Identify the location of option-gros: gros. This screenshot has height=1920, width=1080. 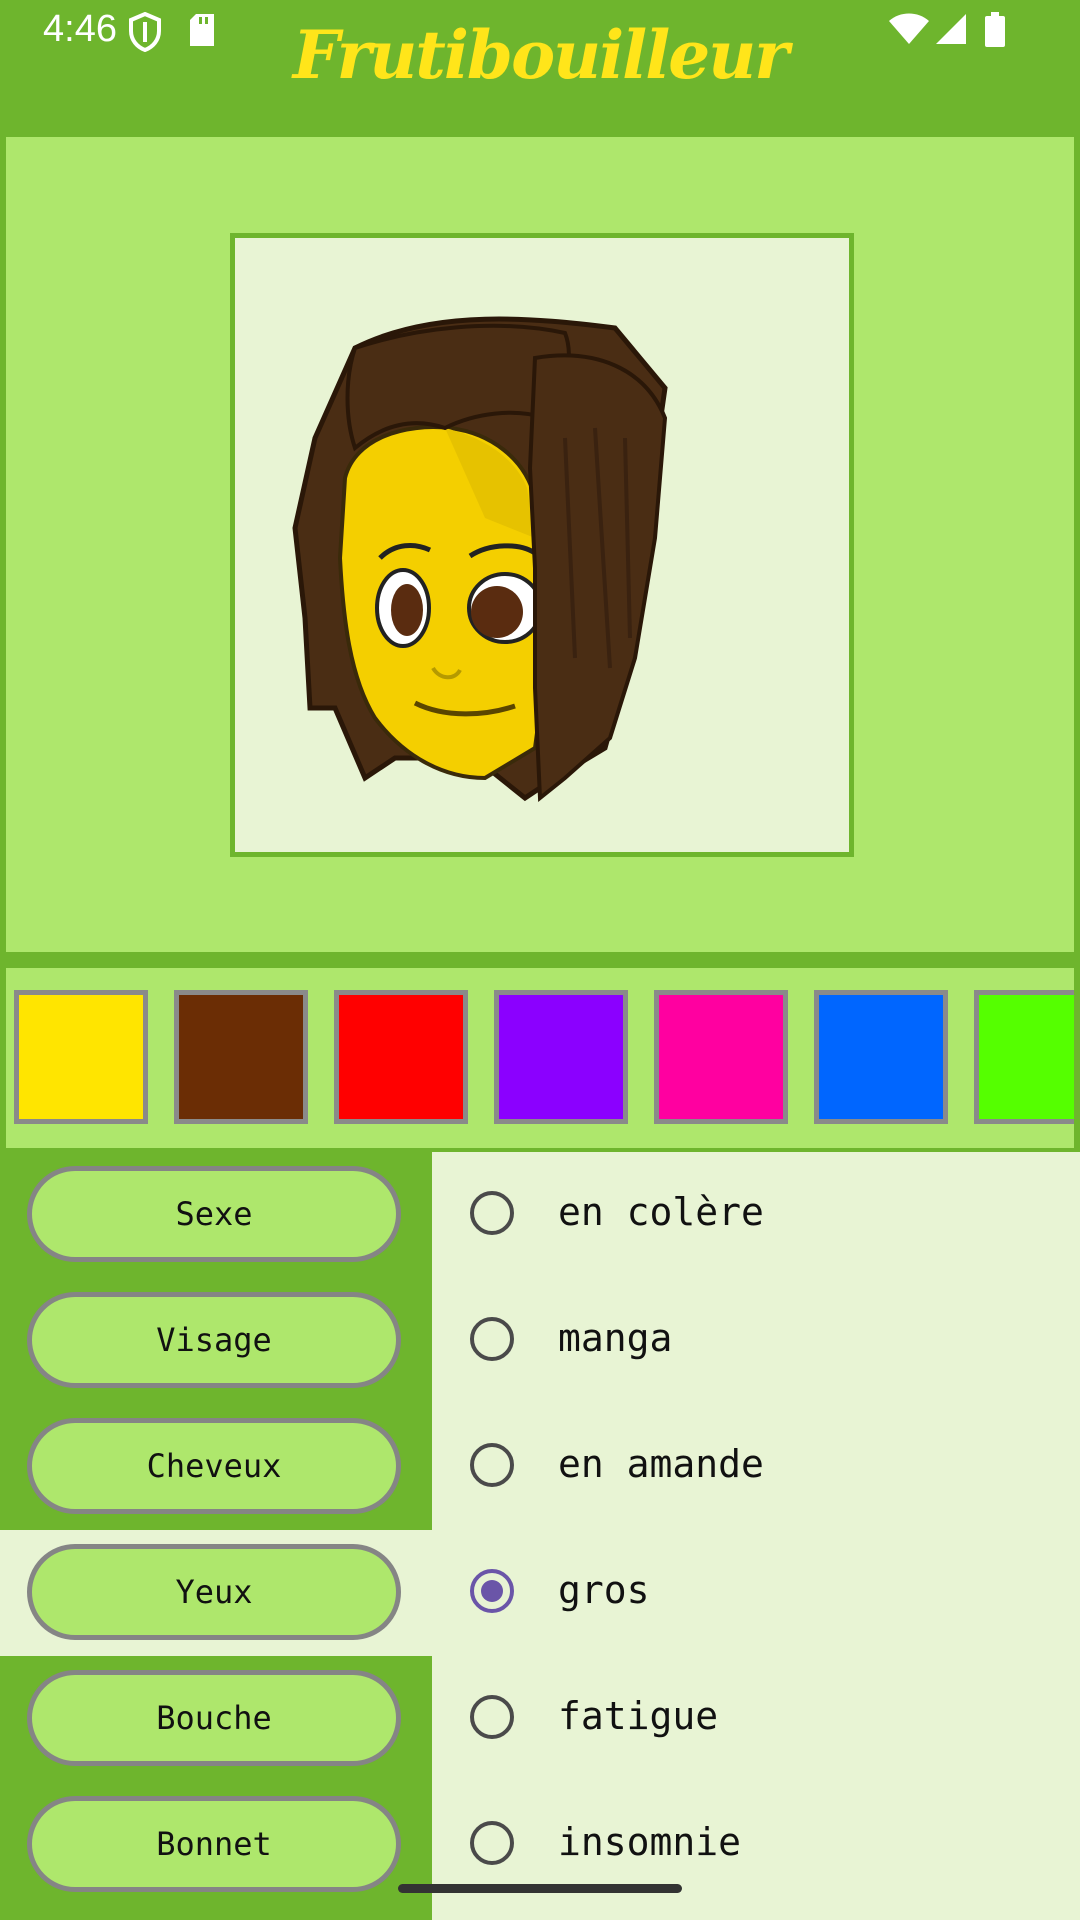
(756, 1593).